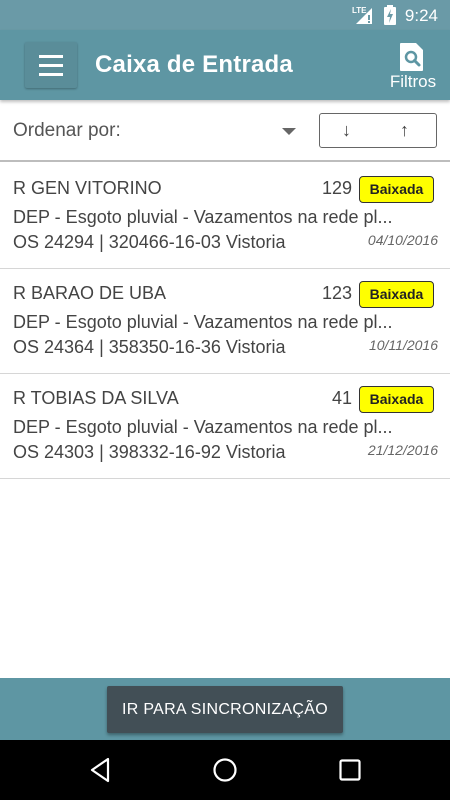 The image size is (450, 800). What do you see at coordinates (359, 10) in the screenshot?
I see `network-type-label: LTE` at bounding box center [359, 10].